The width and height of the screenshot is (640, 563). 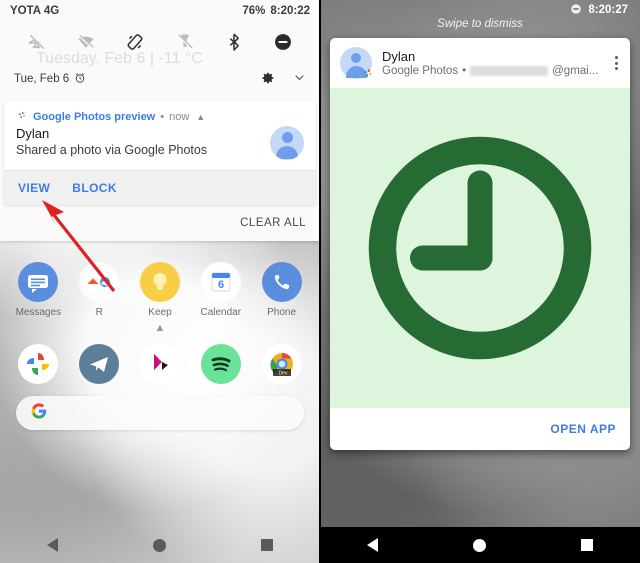 What do you see at coordinates (185, 42) in the screenshot?
I see `flashlight-off-icon` at bounding box center [185, 42].